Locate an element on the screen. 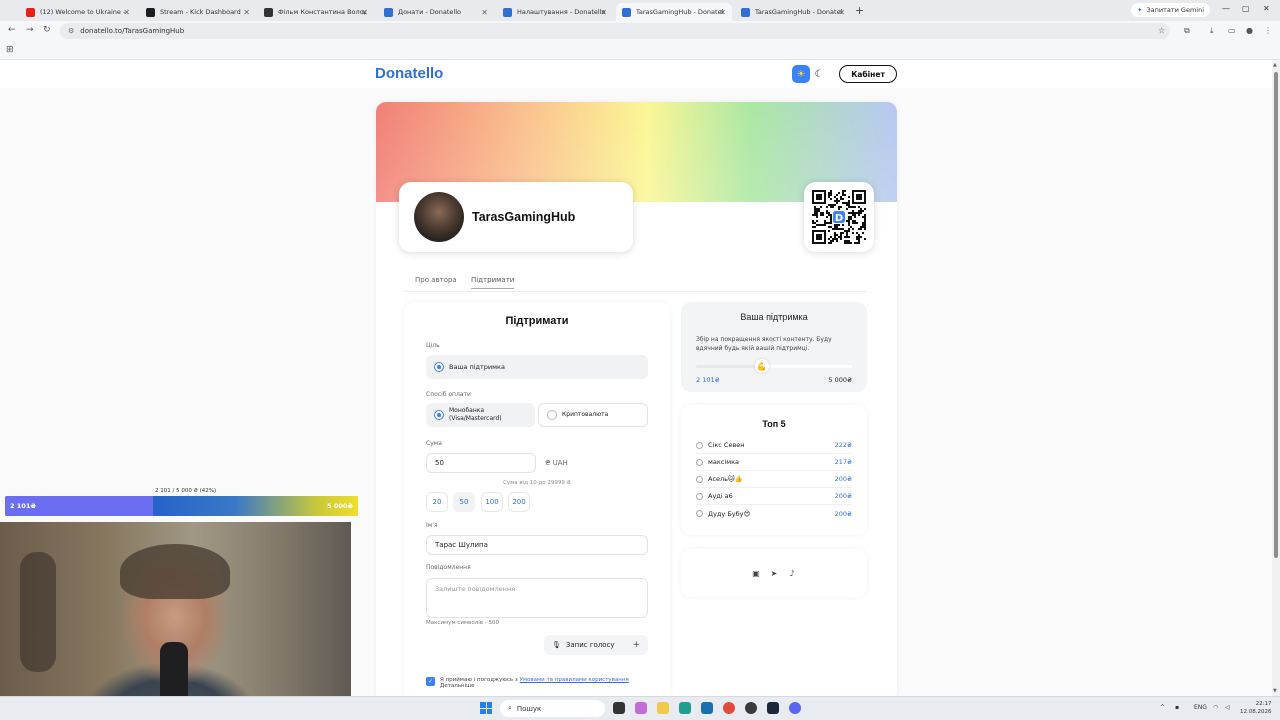 The width and height of the screenshot is (1280, 720). qr-code-icon: D is located at coordinates (839, 217).